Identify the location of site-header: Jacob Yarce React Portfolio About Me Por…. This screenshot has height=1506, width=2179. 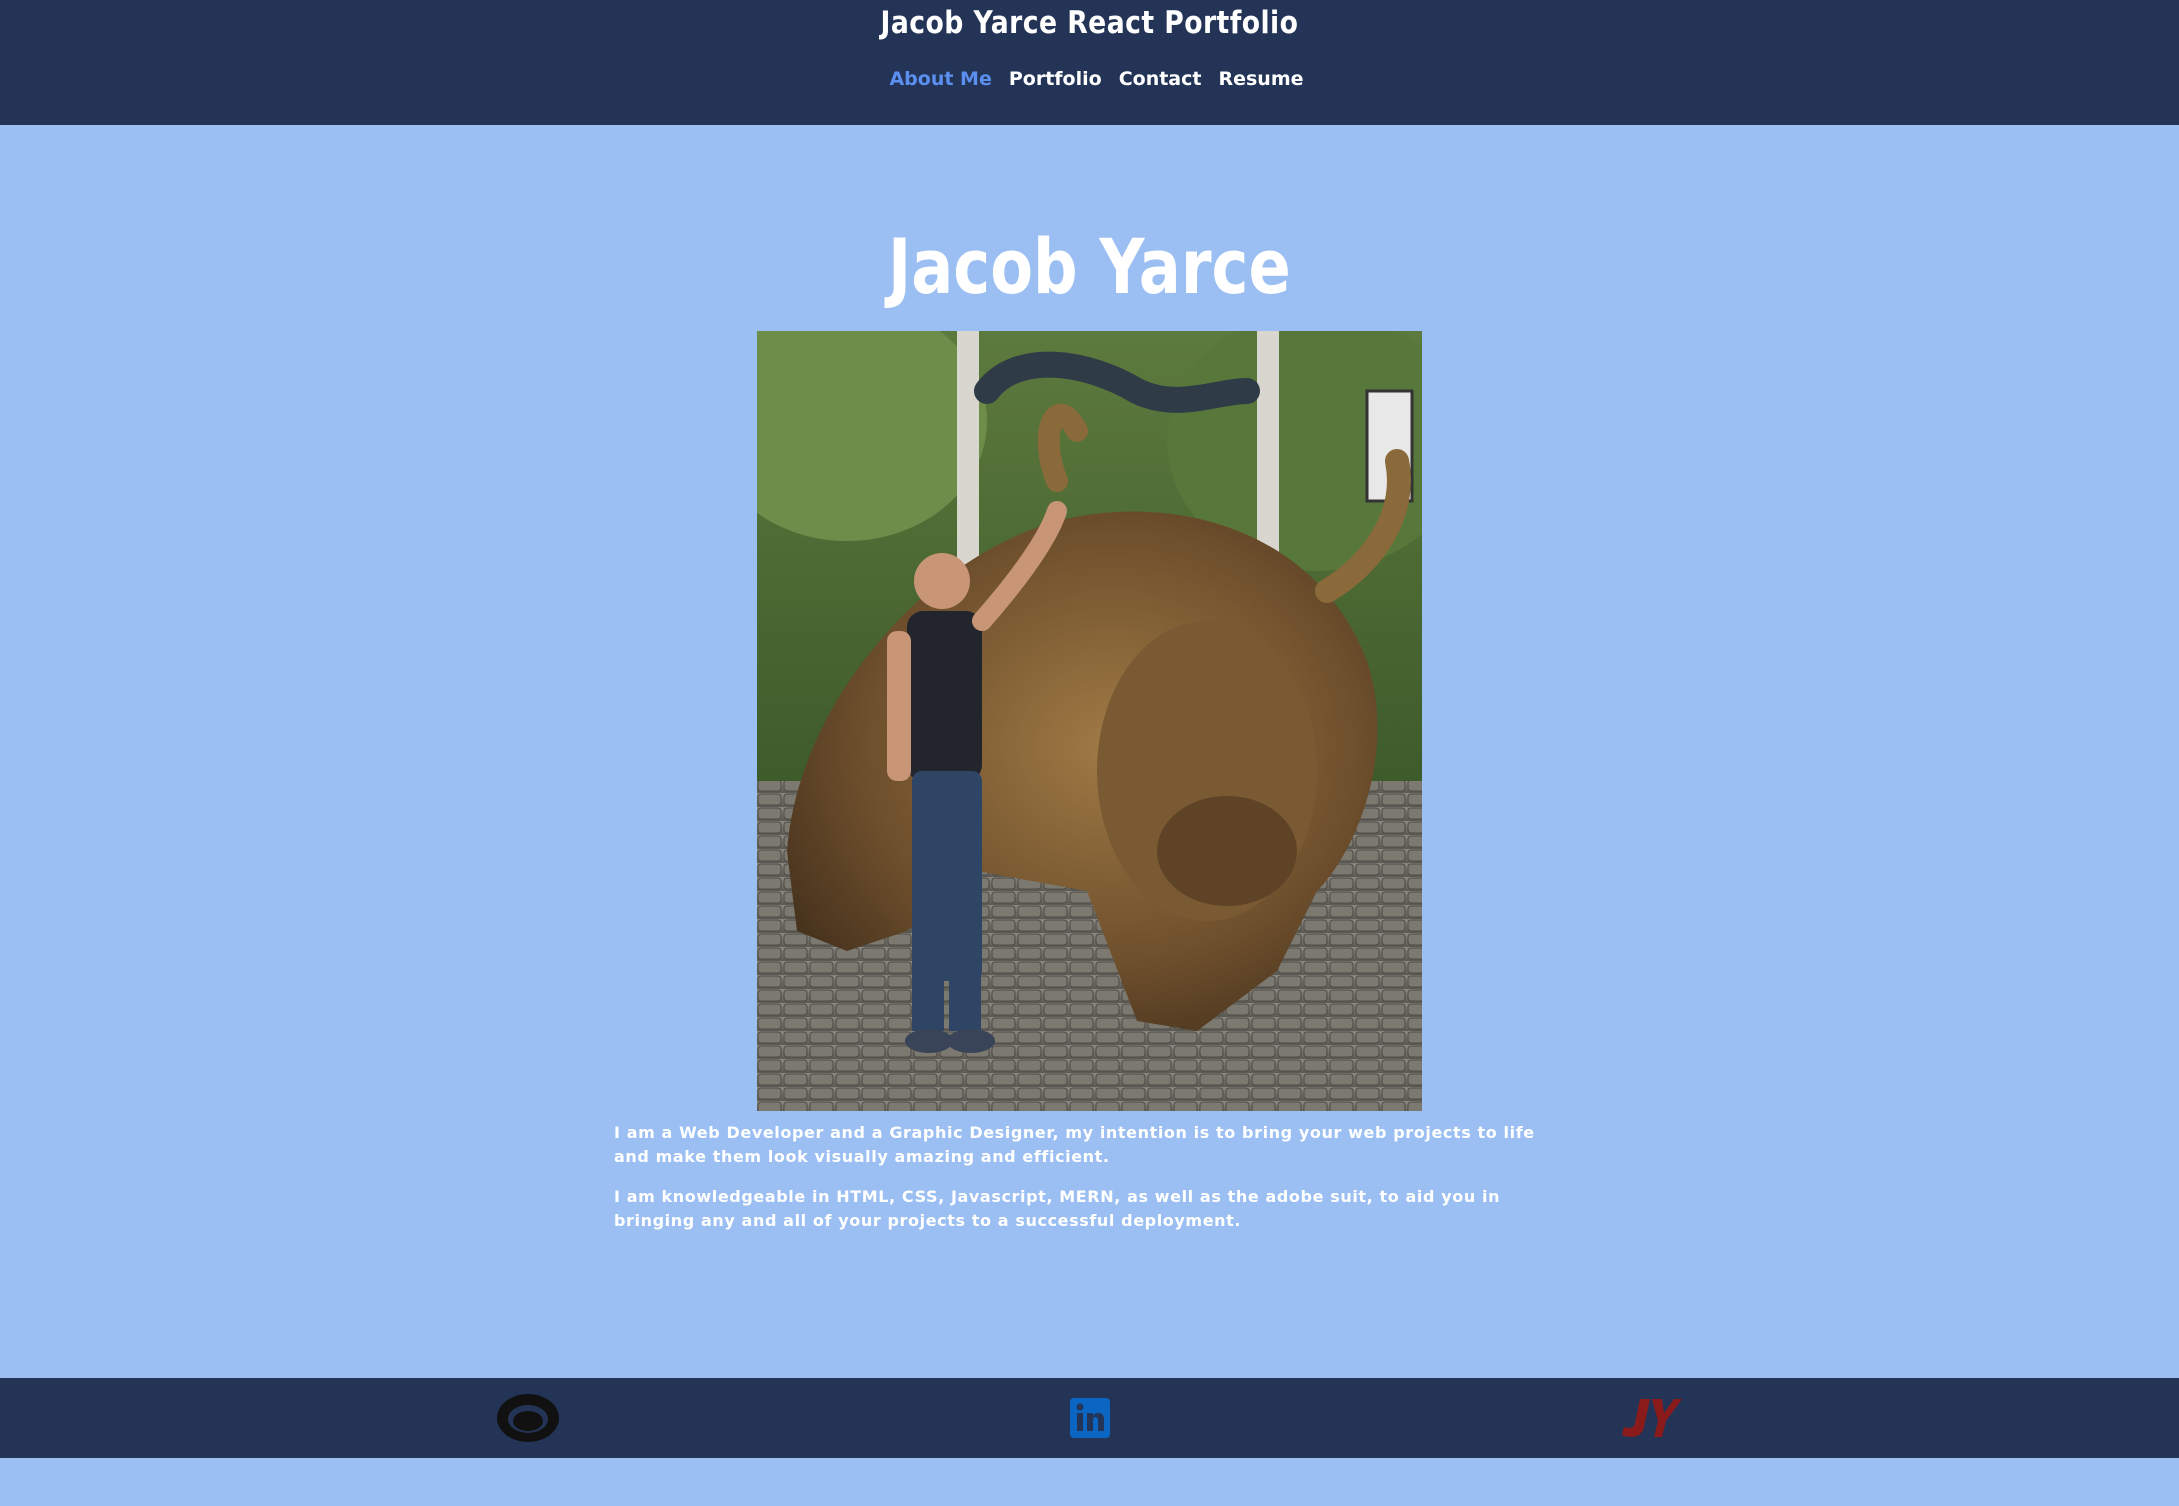
(1089, 62).